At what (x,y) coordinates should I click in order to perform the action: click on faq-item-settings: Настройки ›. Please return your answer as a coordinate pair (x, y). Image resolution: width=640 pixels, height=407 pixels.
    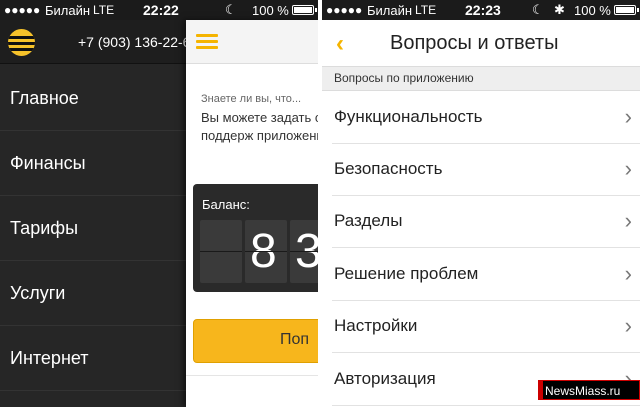
    Looking at the image, I should click on (481, 327).